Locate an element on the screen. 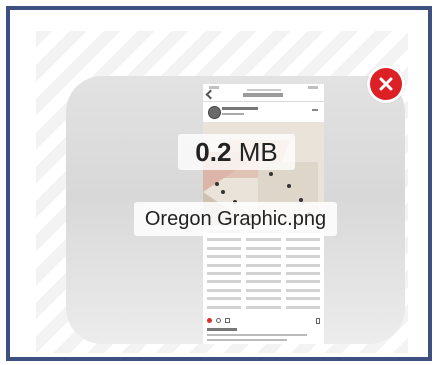 Image resolution: width=442 pixels, height=365 pixels. file-size-unit: MB is located at coordinates (258, 152).